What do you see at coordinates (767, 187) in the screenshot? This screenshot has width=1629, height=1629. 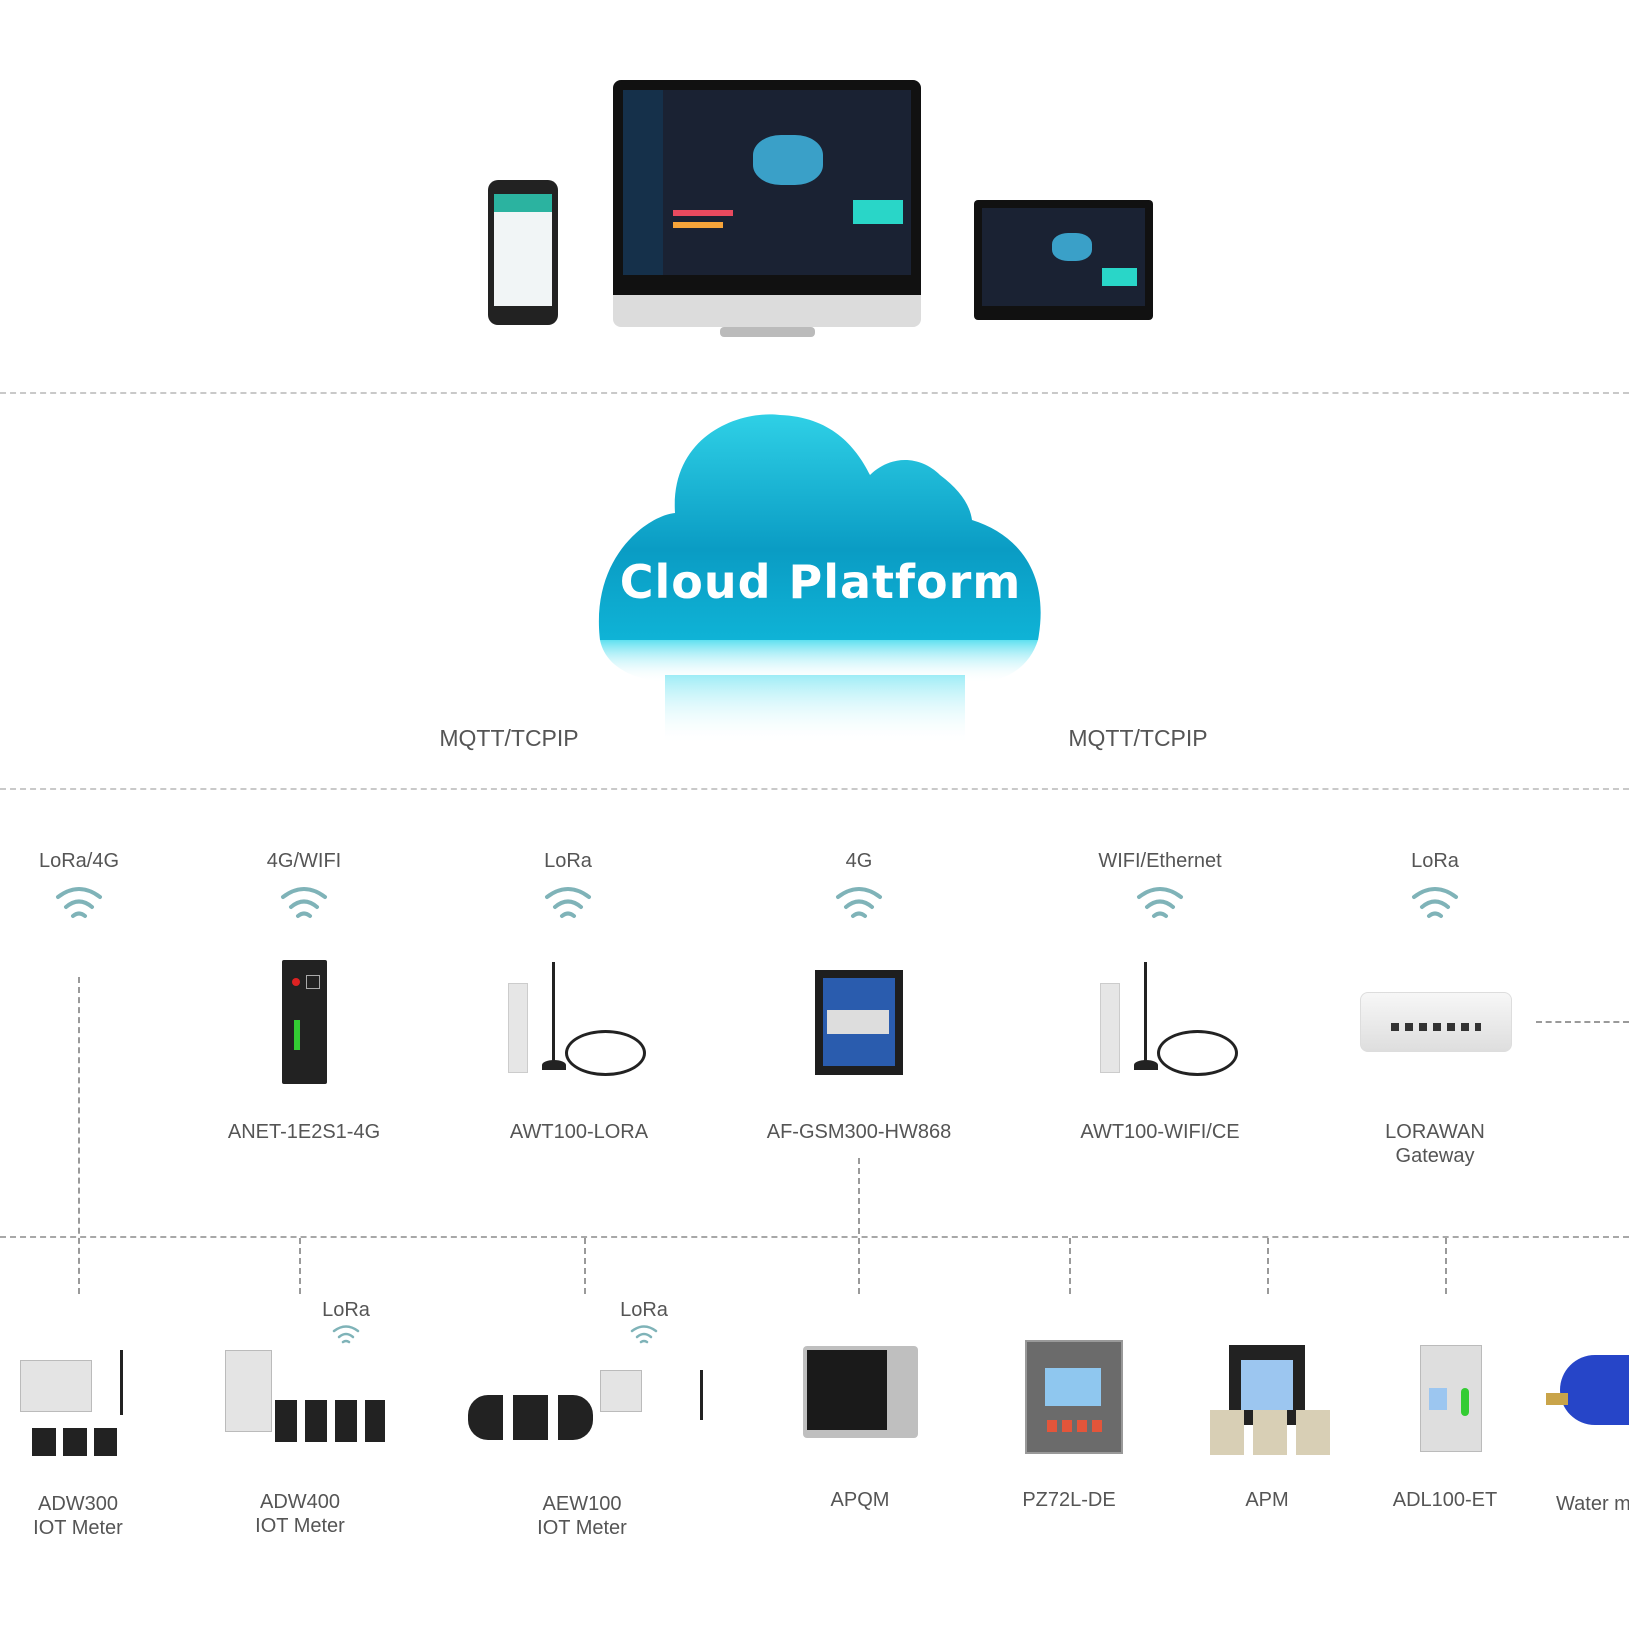 I see `desktop-monitor-image` at bounding box center [767, 187].